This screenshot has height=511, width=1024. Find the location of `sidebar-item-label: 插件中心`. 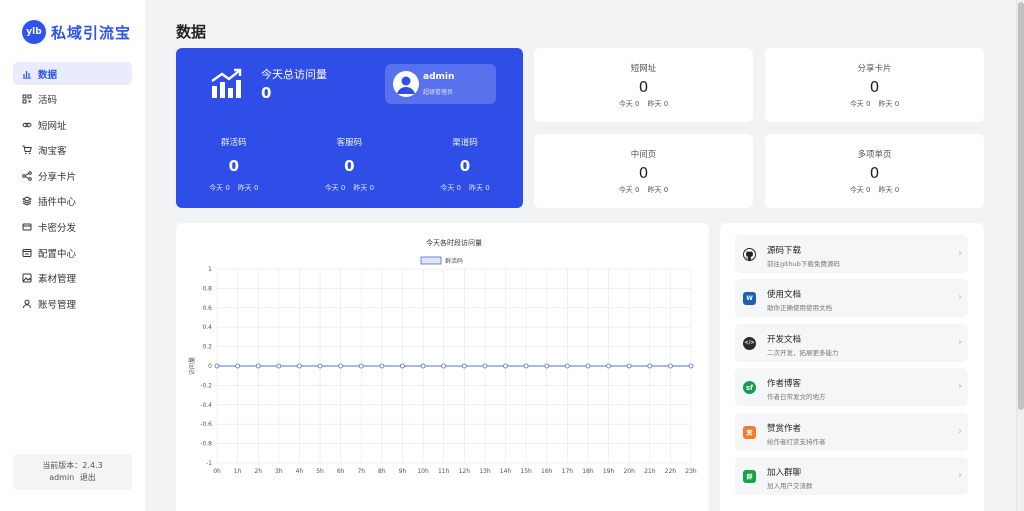

sidebar-item-label: 插件中心 is located at coordinates (57, 203).